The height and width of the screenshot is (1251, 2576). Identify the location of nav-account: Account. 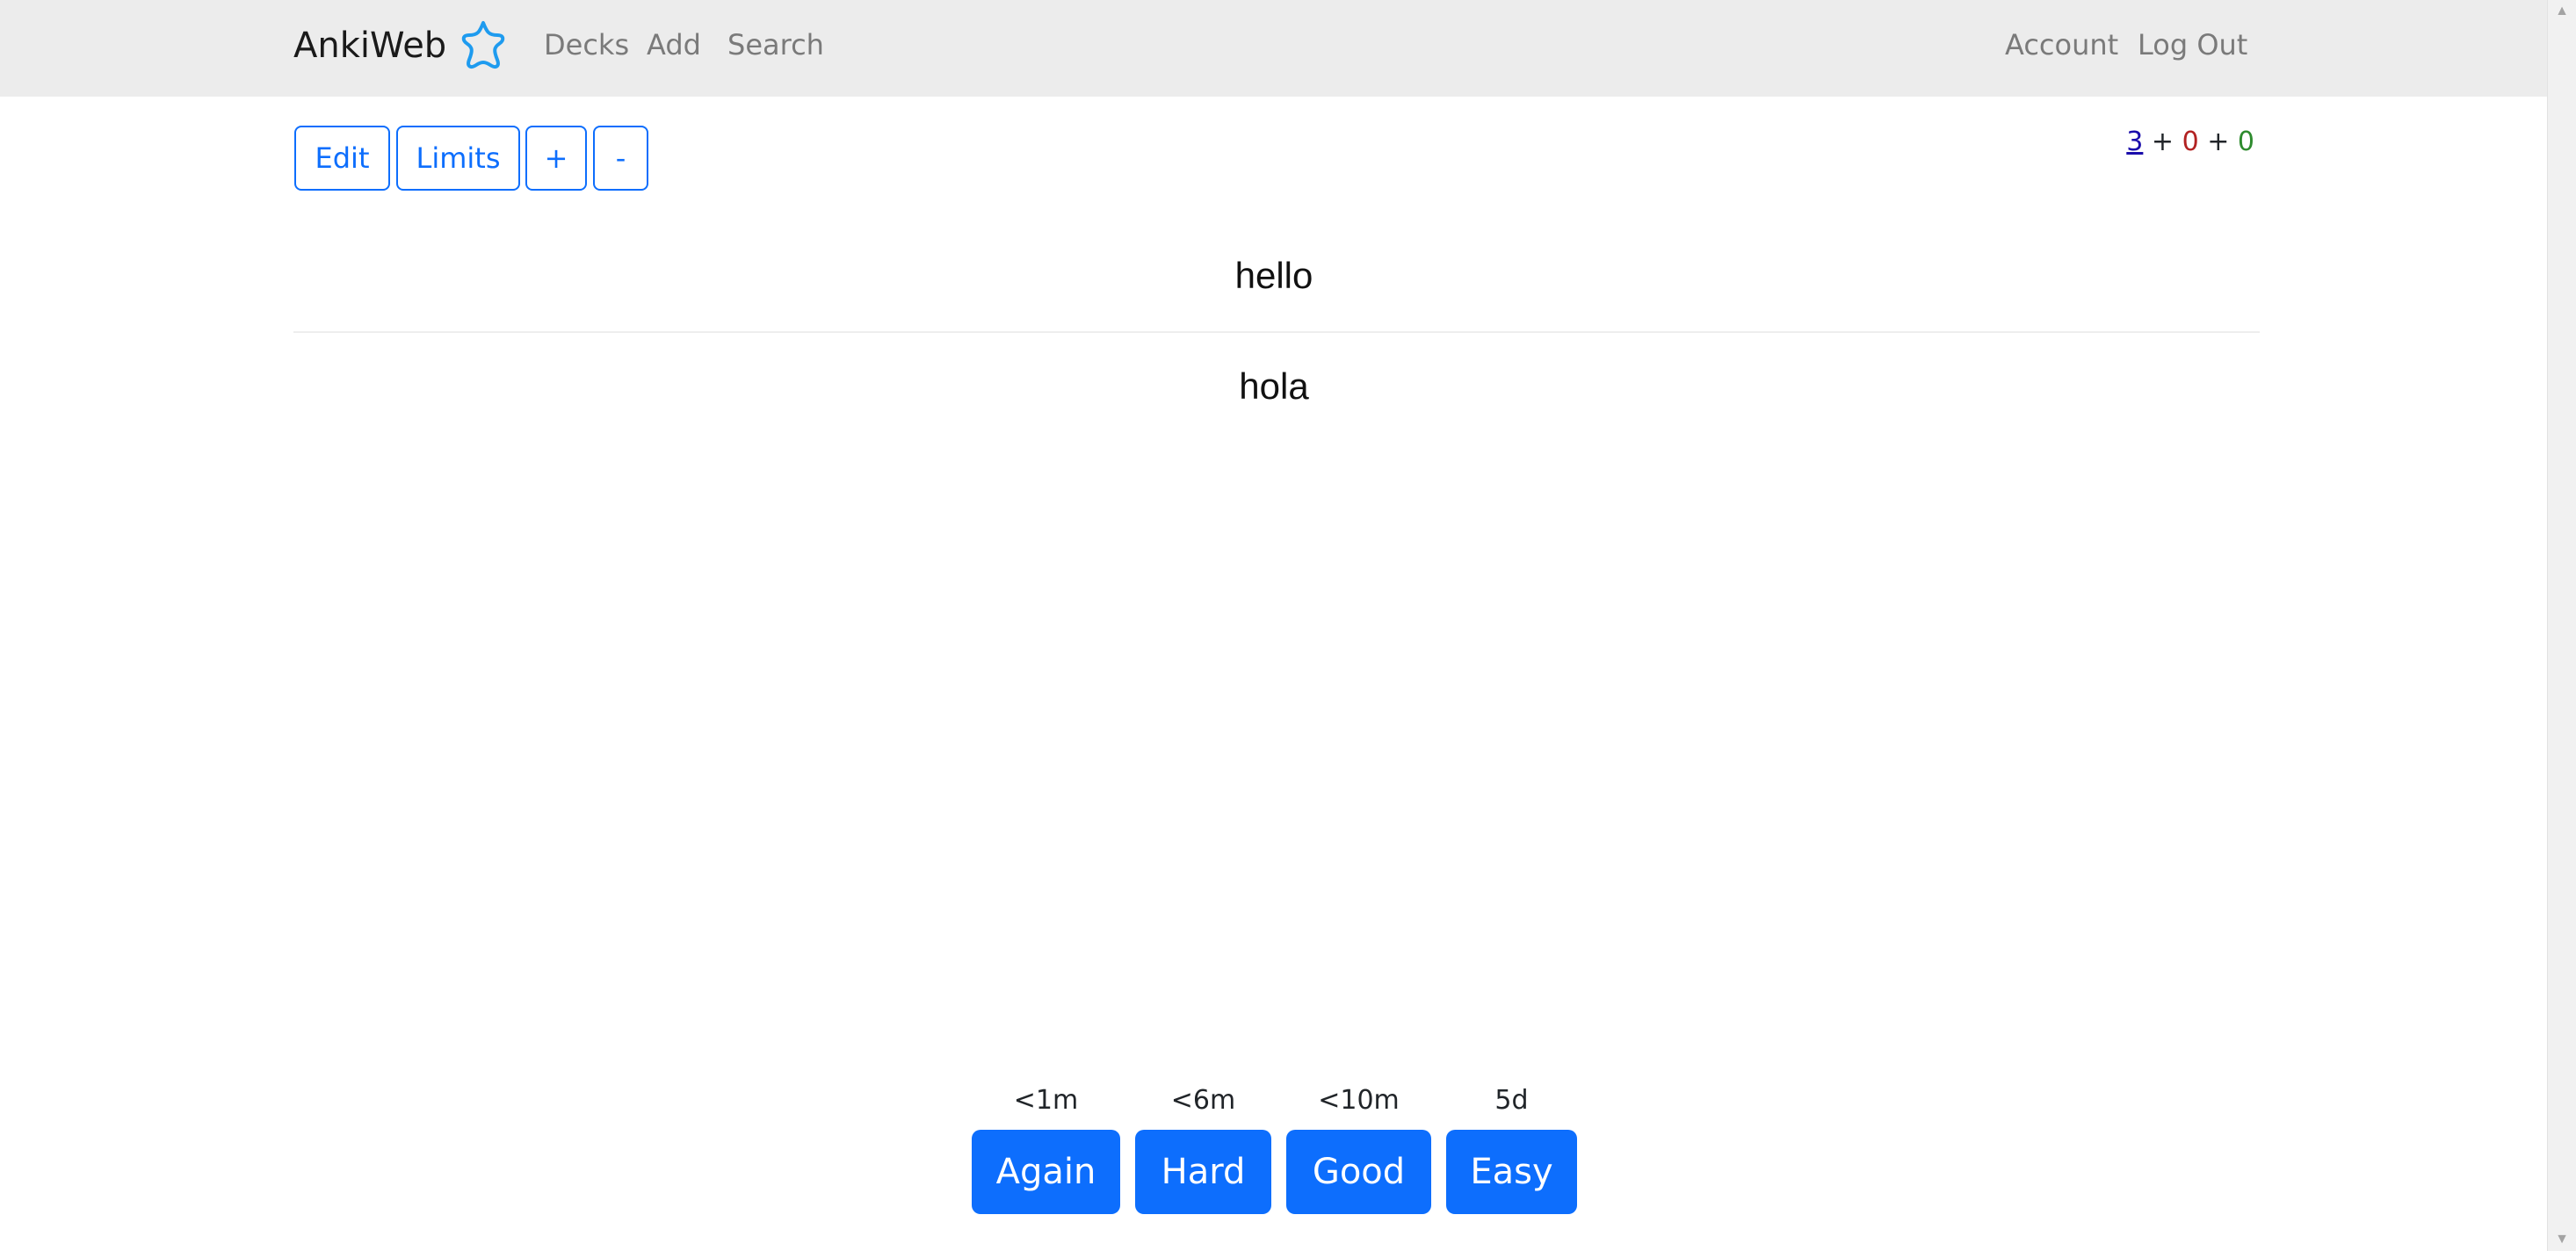
(2061, 45).